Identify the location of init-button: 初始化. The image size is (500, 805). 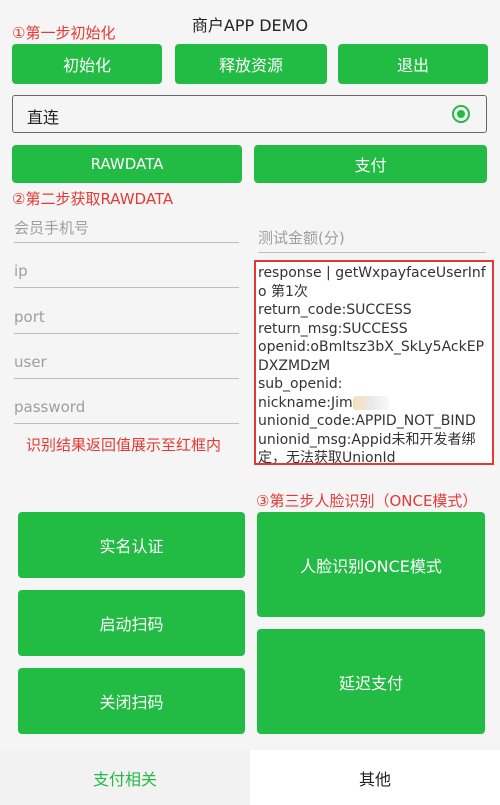
(87, 64).